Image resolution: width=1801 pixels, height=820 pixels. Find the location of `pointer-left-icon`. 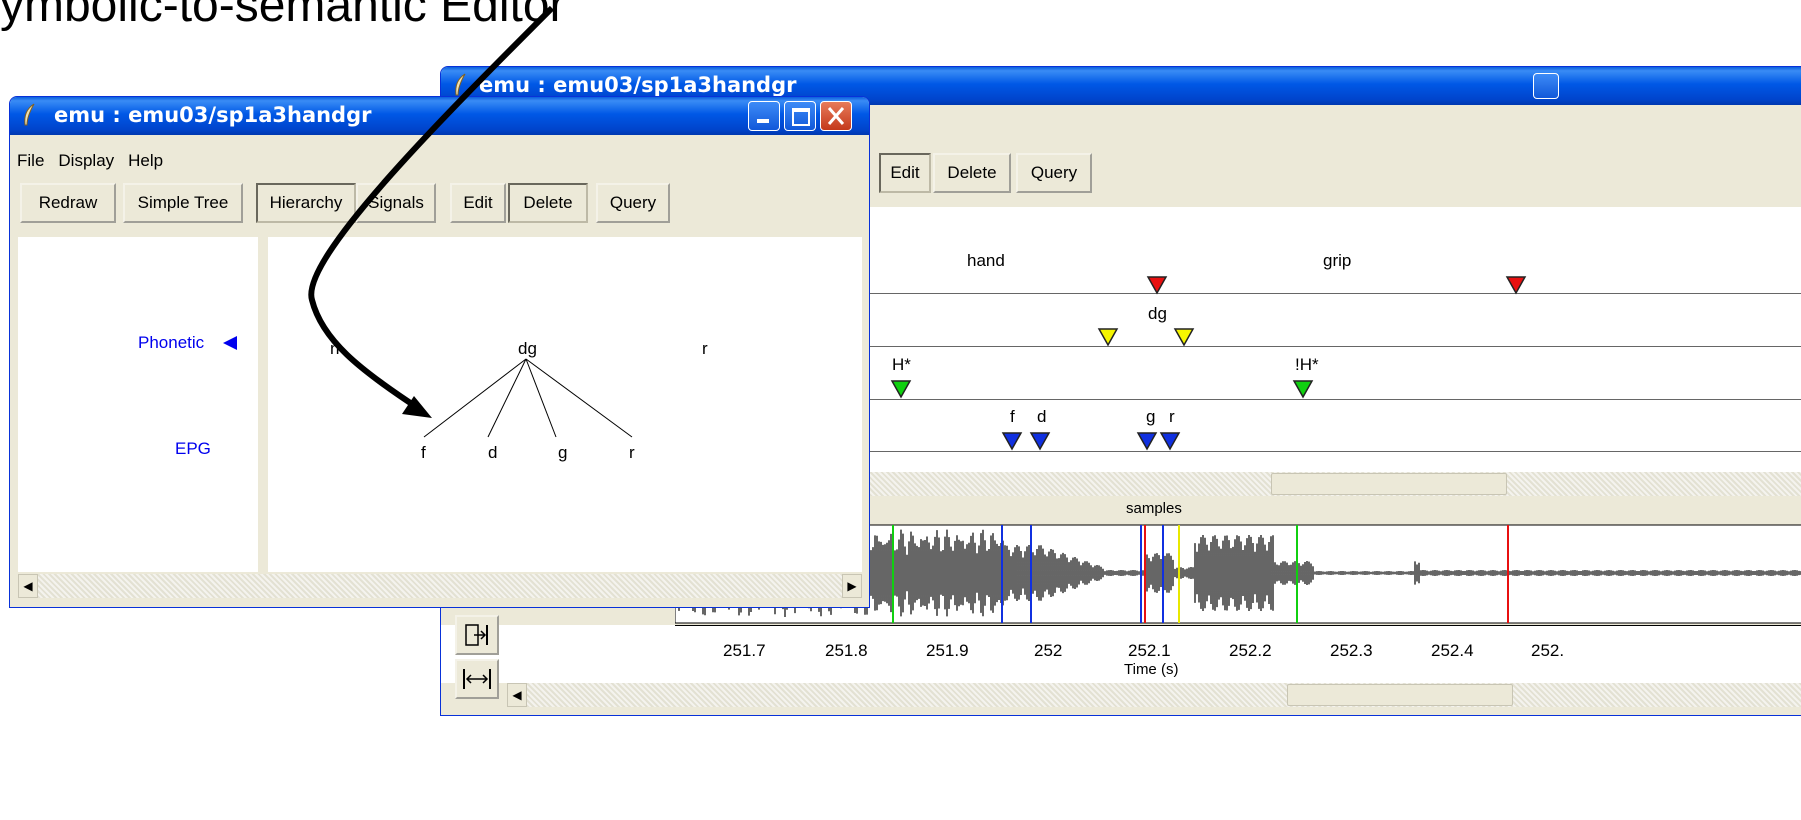

pointer-left-icon is located at coordinates (230, 343).